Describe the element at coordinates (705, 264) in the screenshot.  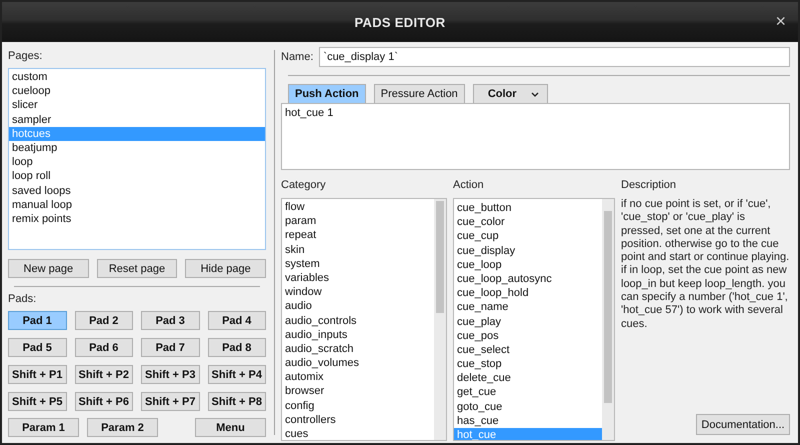
I see `description-text: if no cue point is set, or if 'cue', 'cue_stop' or 'cue_play' is pressed, set one at the current position. otherwise go to the cue point and start or continue playing. if in loop, set the cue point as new loop_in but keep loop_length. you can specify a number ('hot_cue 1', 'hot_cue 57') to work with several cues.` at that location.